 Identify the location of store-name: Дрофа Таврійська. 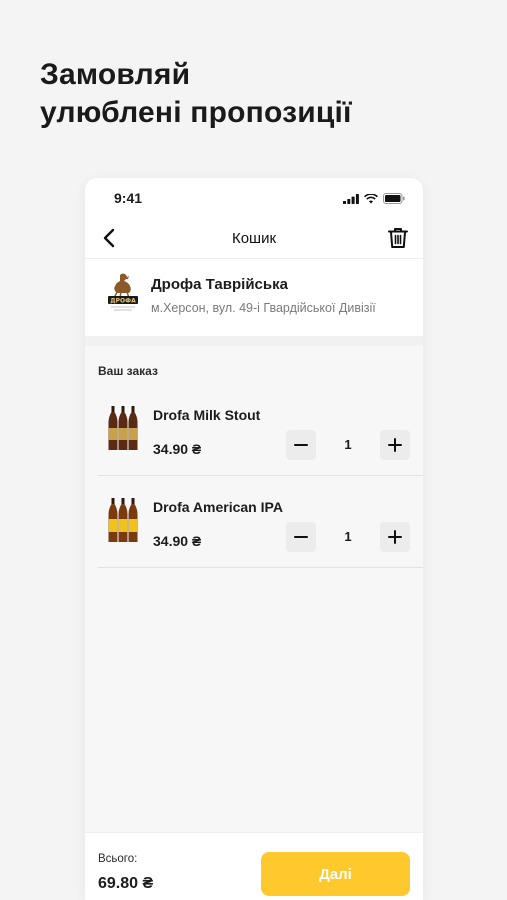
(219, 284).